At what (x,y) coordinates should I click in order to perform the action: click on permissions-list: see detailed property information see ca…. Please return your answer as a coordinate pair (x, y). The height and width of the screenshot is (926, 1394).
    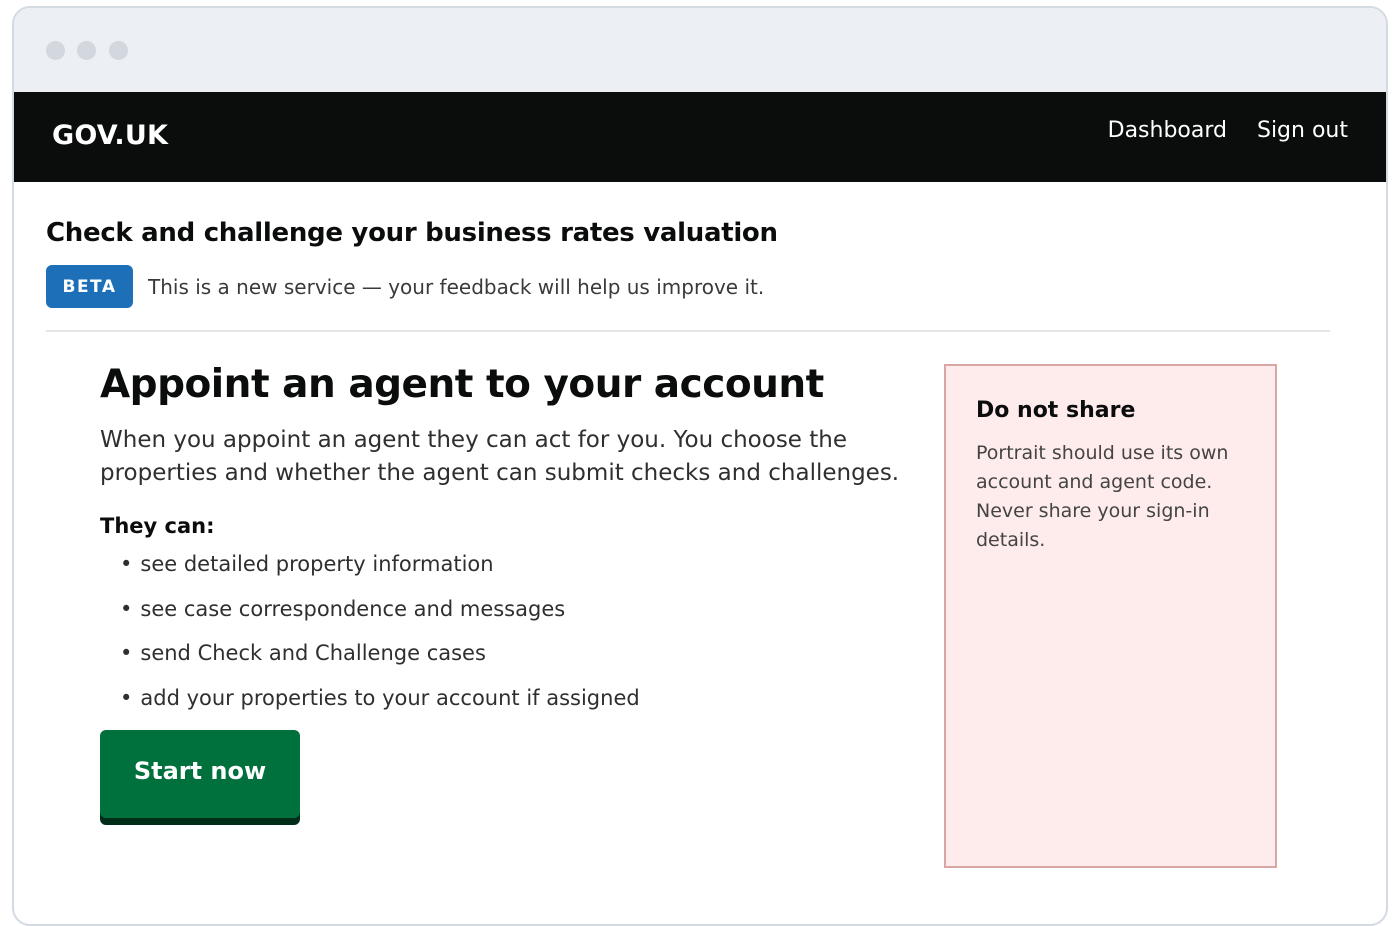
    Looking at the image, I should click on (500, 631).